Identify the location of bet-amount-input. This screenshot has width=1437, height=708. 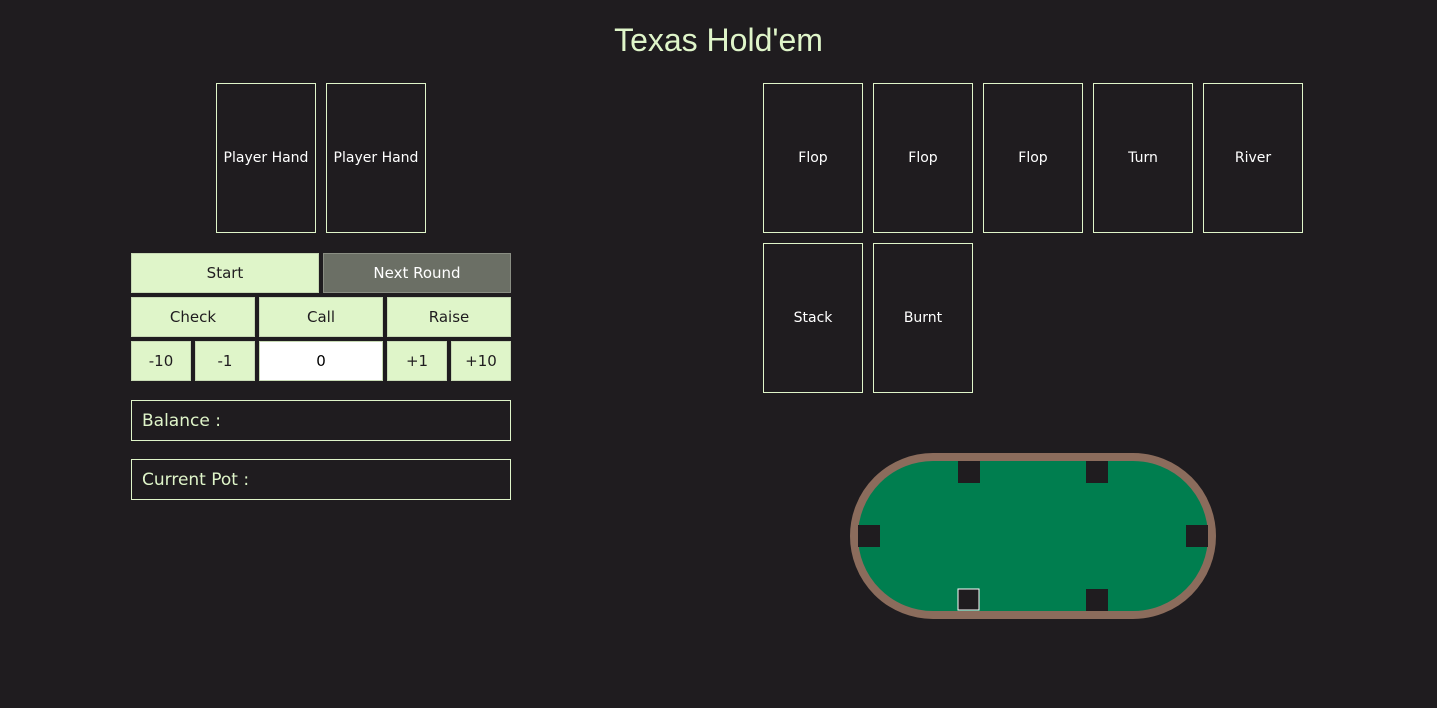
(321, 361).